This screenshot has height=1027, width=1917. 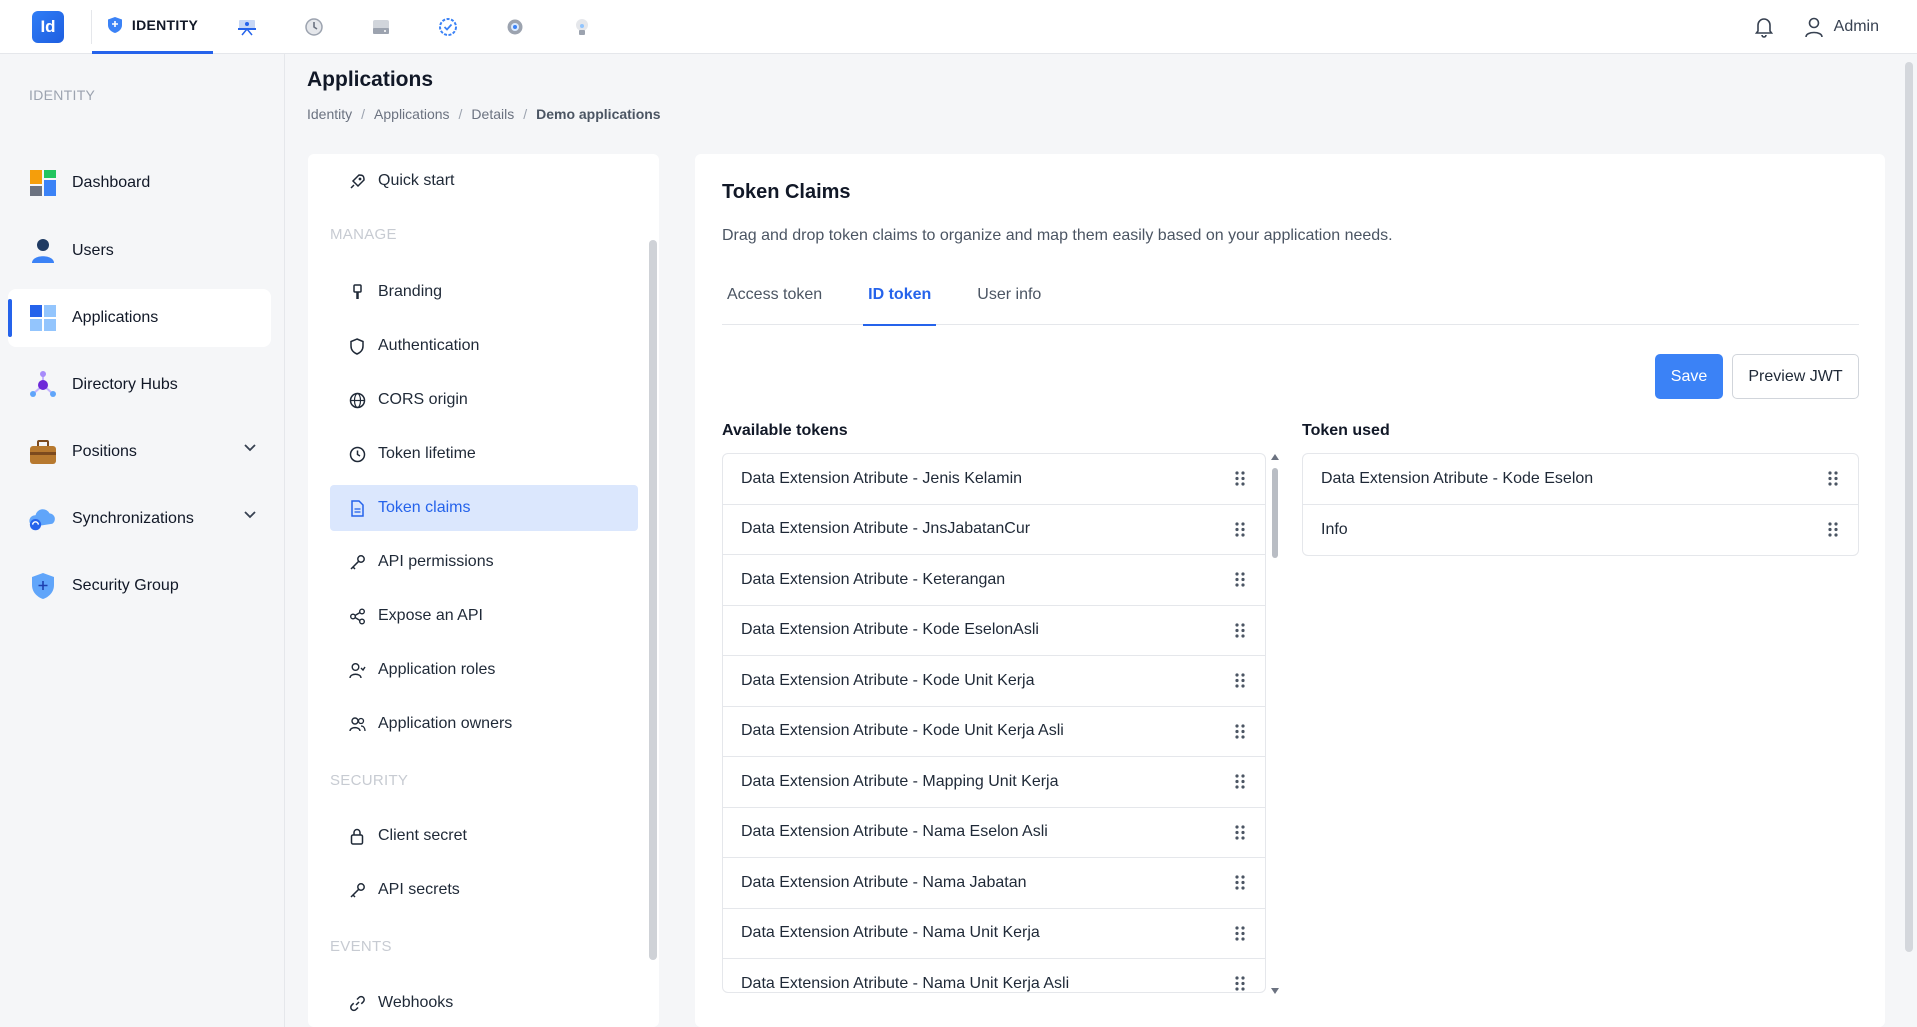 I want to click on tab-history, so click(x=313, y=27).